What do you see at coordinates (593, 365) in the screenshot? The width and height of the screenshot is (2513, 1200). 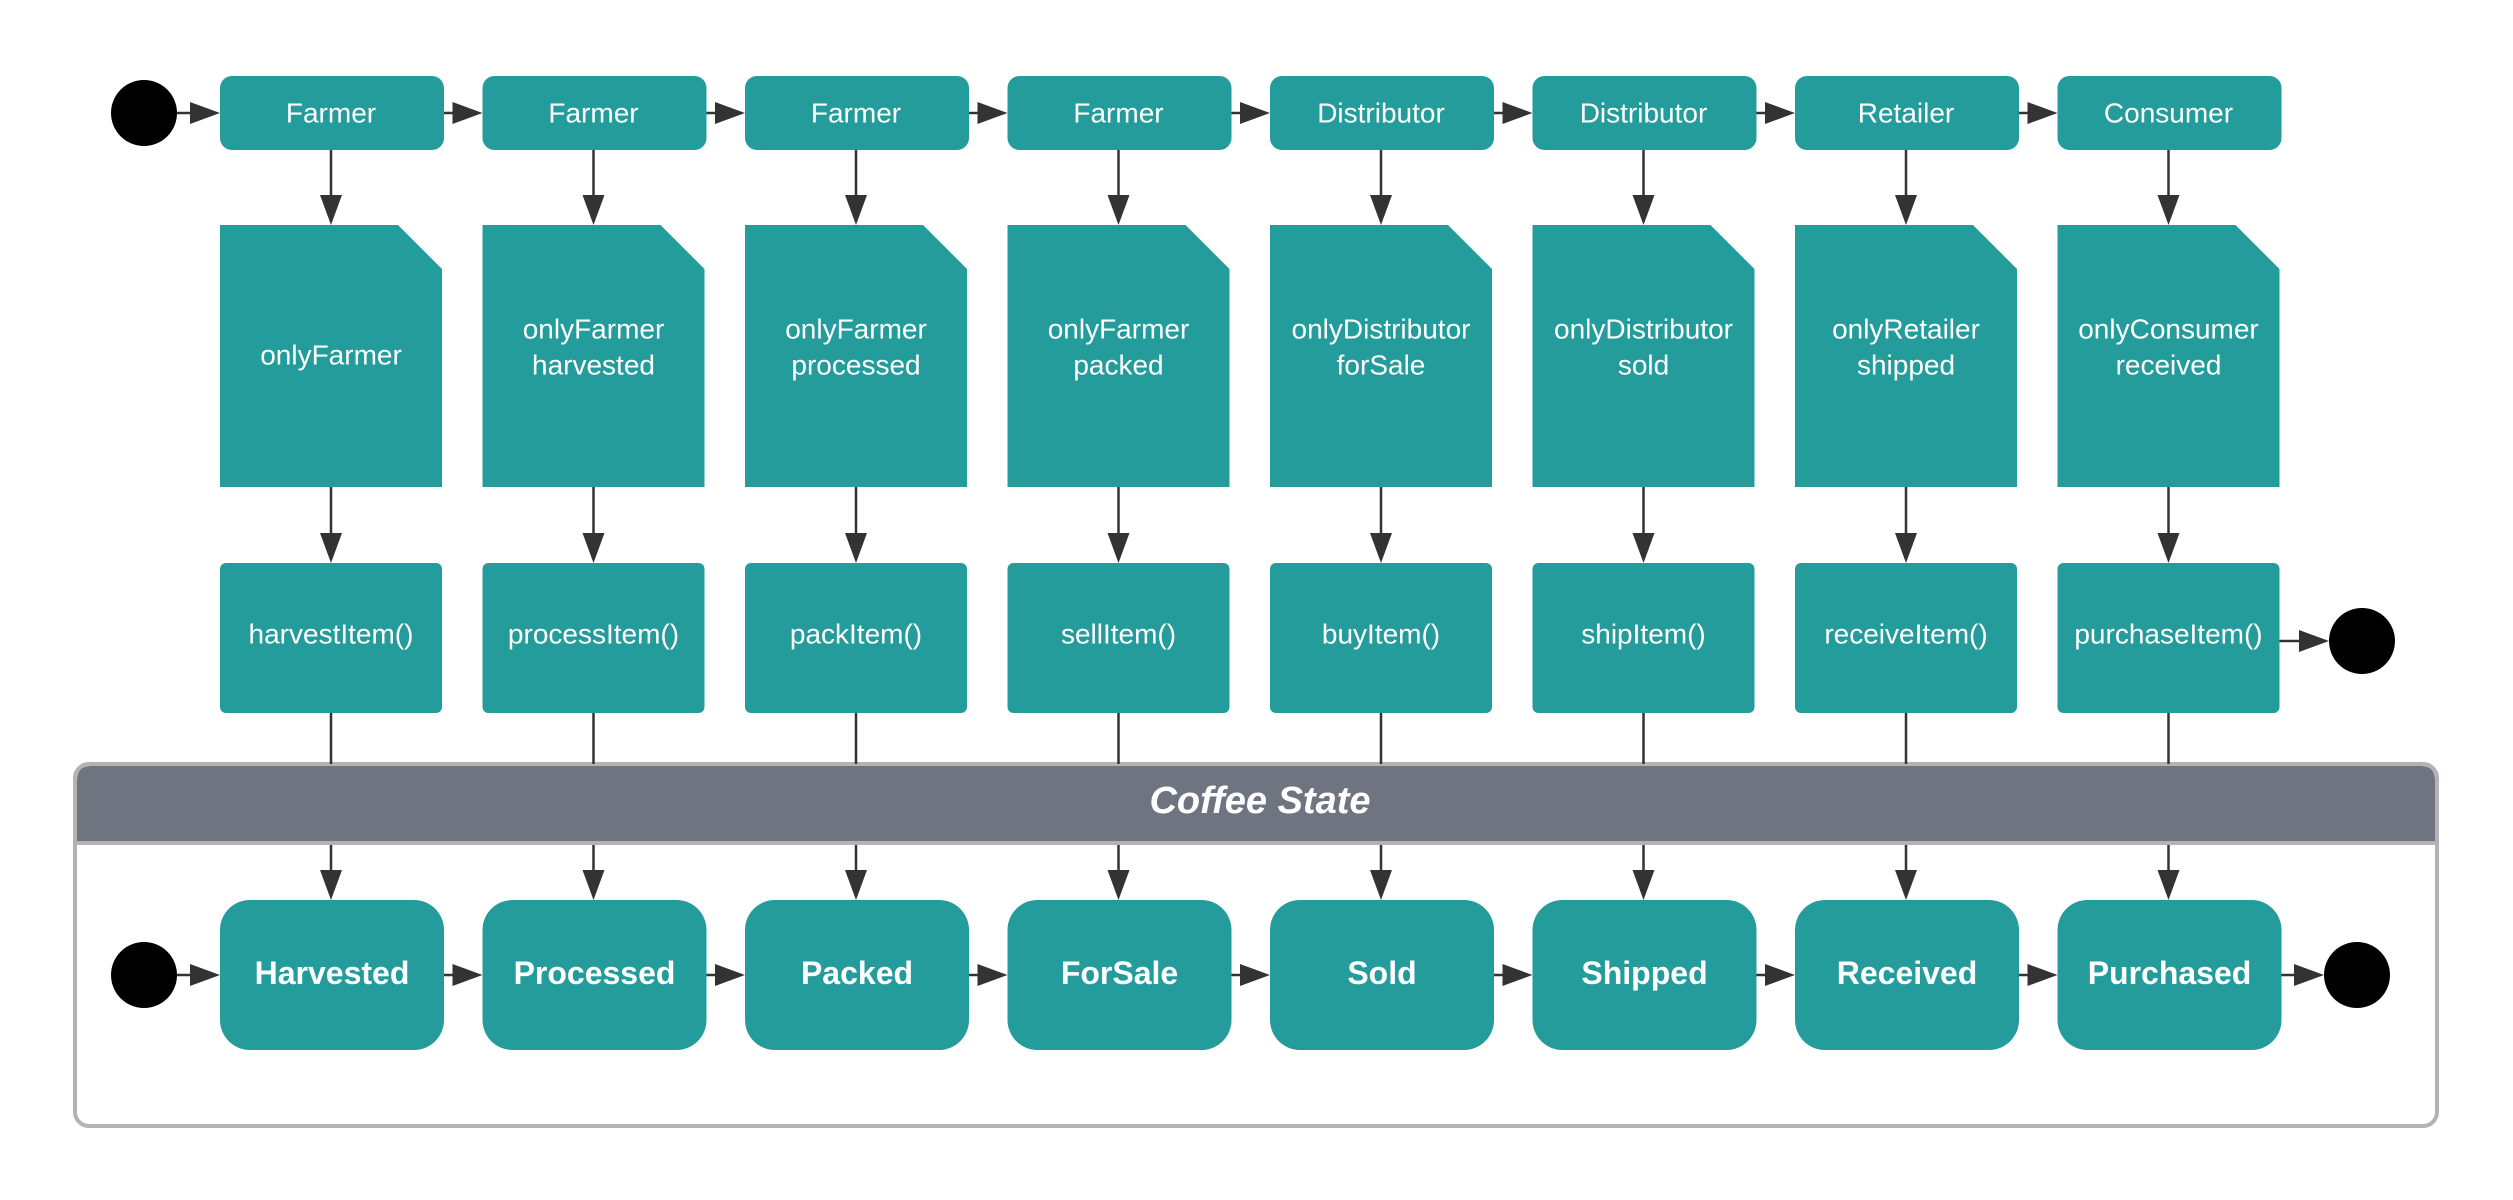 I see `node-label: harvested` at bounding box center [593, 365].